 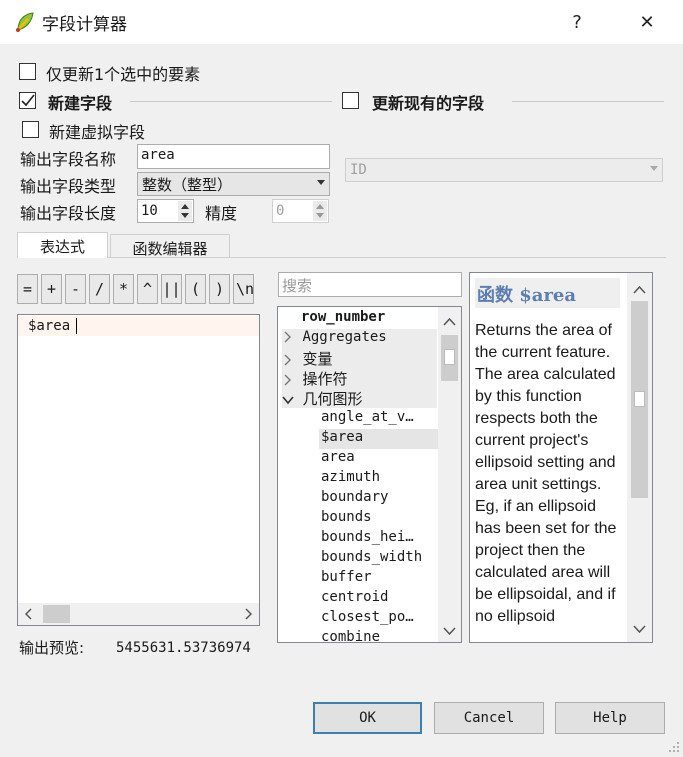 I want to click on operator-power-button: ^, so click(x=147, y=289).